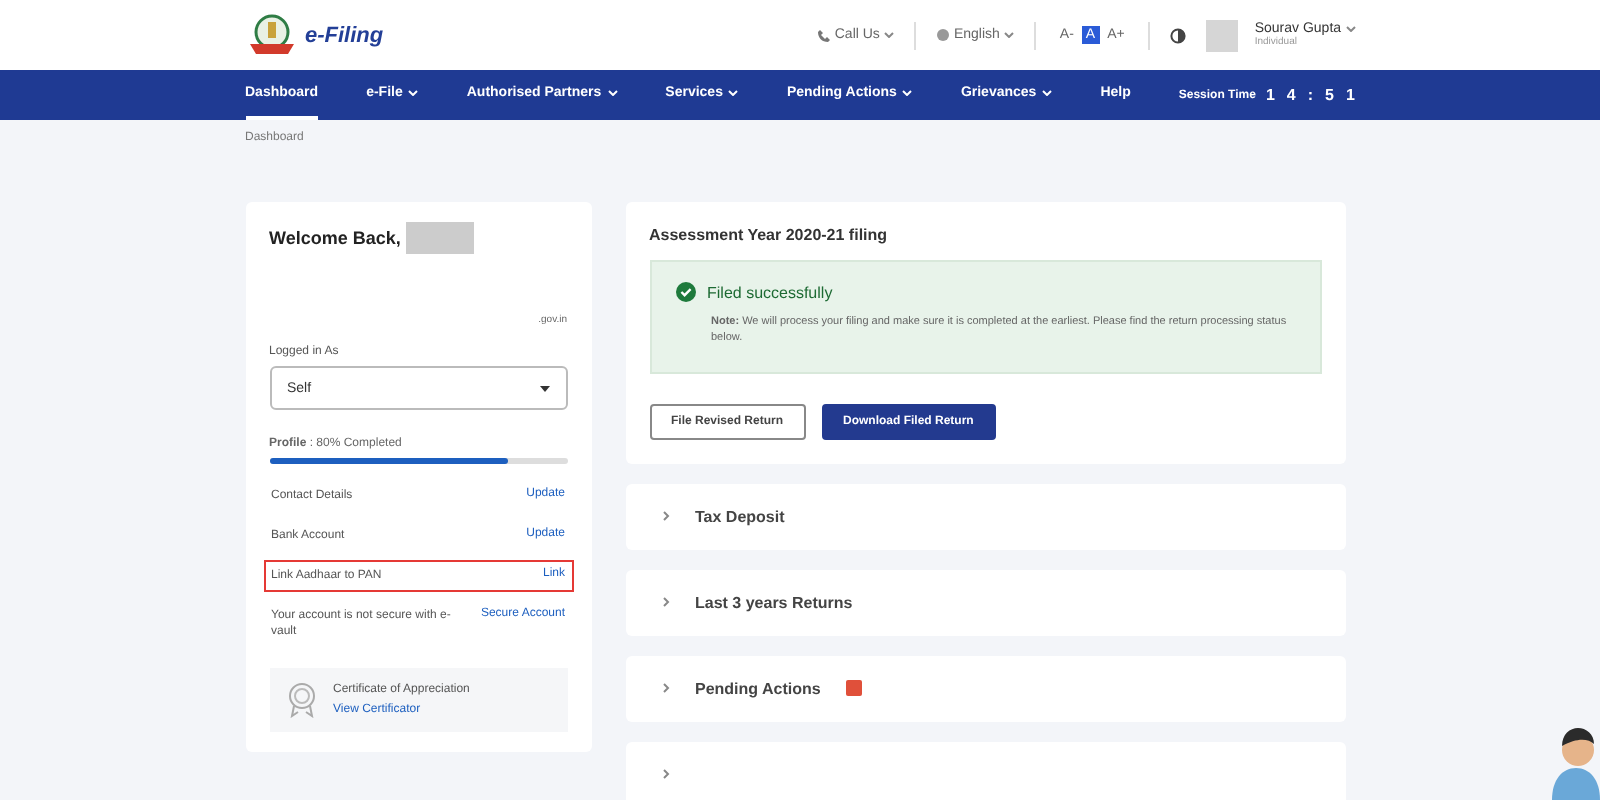 Image resolution: width=1600 pixels, height=800 pixels. What do you see at coordinates (271, 35) in the screenshot?
I see `emblem-logo-icon` at bounding box center [271, 35].